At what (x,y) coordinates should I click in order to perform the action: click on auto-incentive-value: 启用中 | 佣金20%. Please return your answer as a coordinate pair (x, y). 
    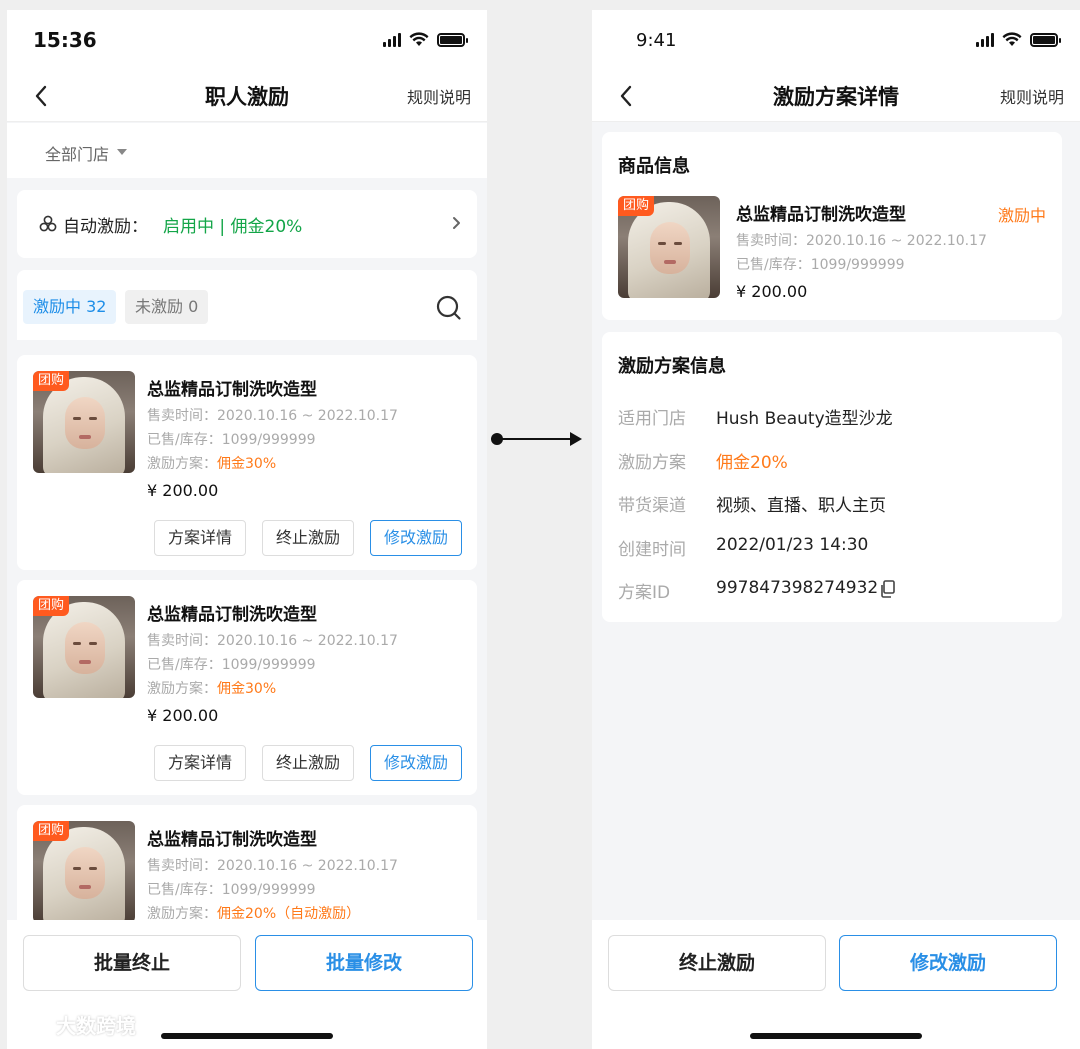
    Looking at the image, I should click on (233, 227).